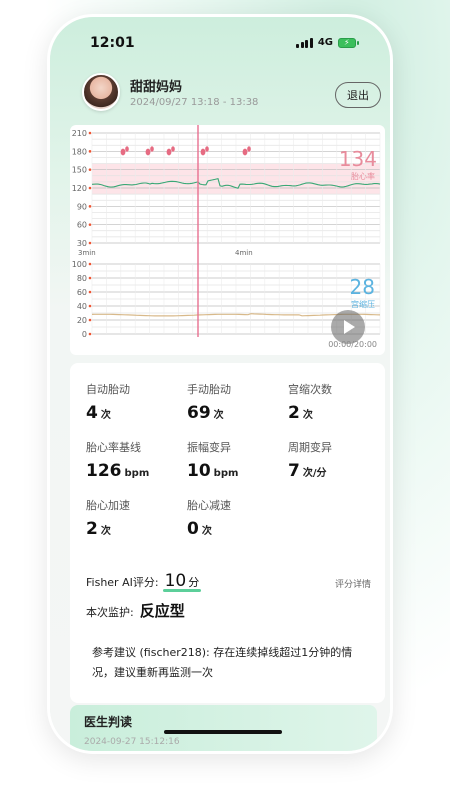 The height and width of the screenshot is (800, 450). Describe the element at coordinates (175, 581) in the screenshot. I see `fisher-score-value: 10` at that location.